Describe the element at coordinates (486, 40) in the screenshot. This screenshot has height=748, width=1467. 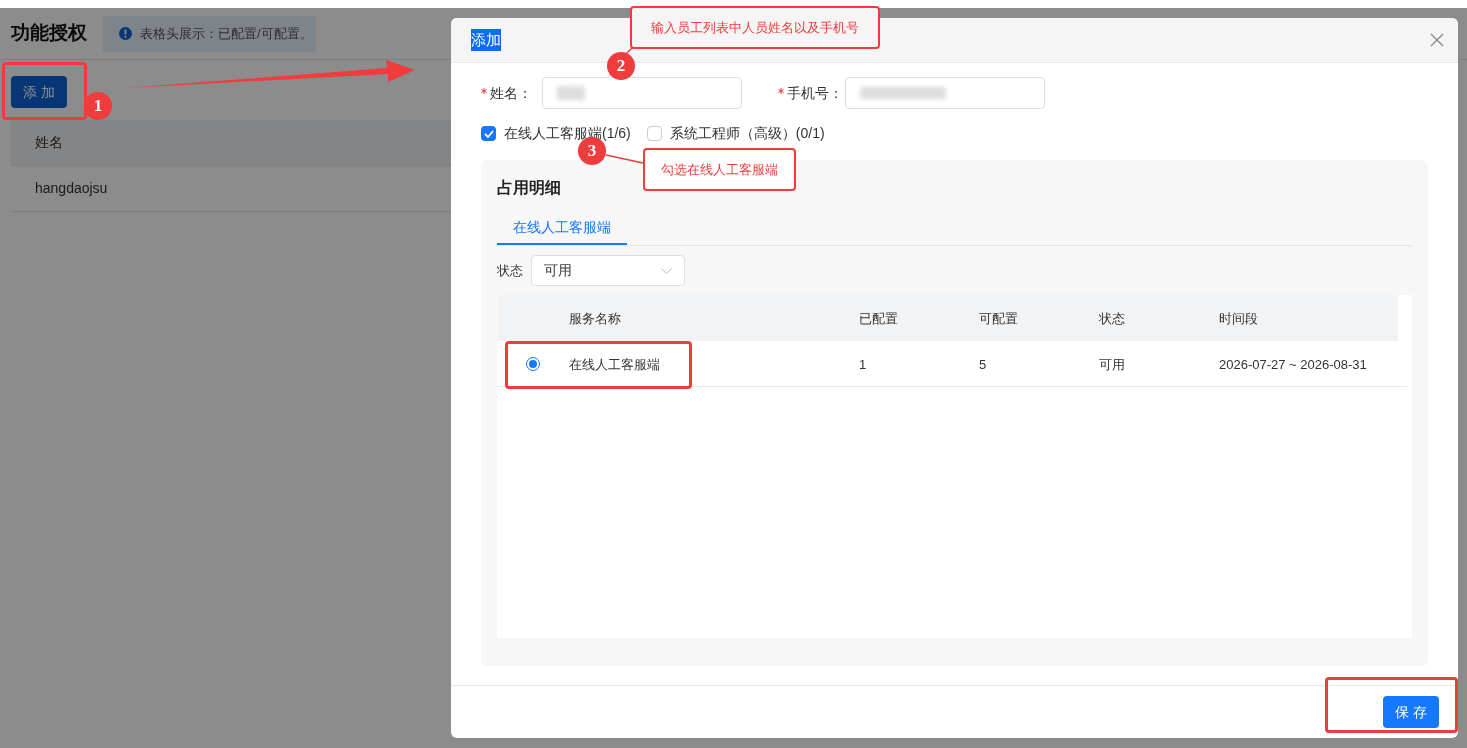
I see `dialog-title: 添加` at that location.